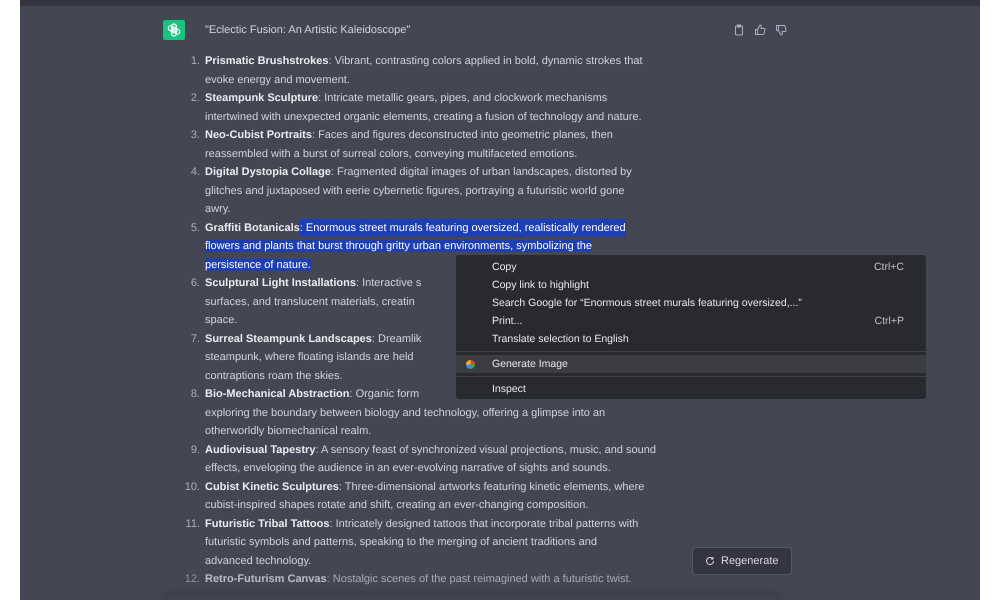  What do you see at coordinates (479, 579) in the screenshot?
I see `item-description: : Nostalgic scenes of the past reimagined with a futuristic twist.` at bounding box center [479, 579].